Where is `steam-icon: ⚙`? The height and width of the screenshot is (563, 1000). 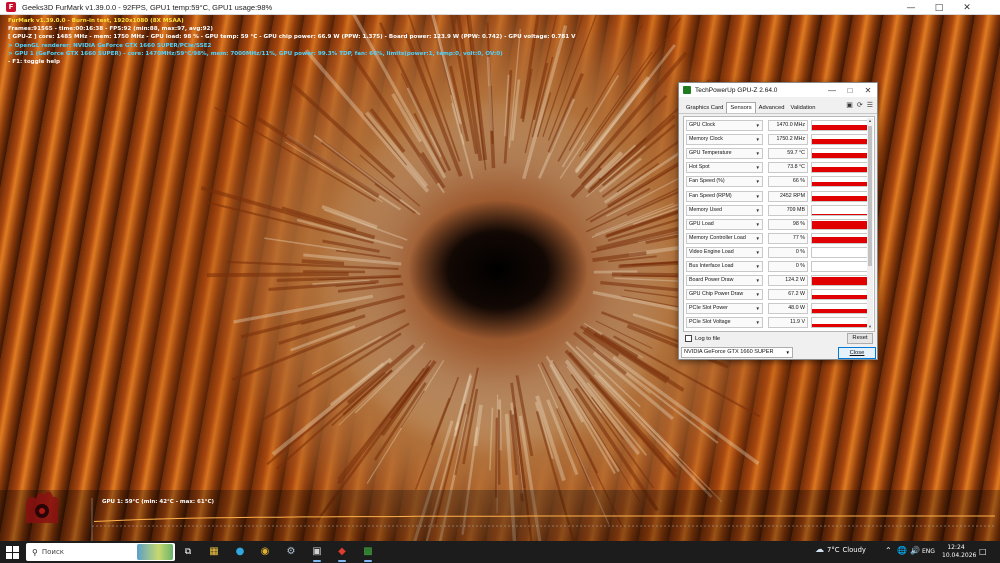
steam-icon: ⚙ is located at coordinates (291, 552).